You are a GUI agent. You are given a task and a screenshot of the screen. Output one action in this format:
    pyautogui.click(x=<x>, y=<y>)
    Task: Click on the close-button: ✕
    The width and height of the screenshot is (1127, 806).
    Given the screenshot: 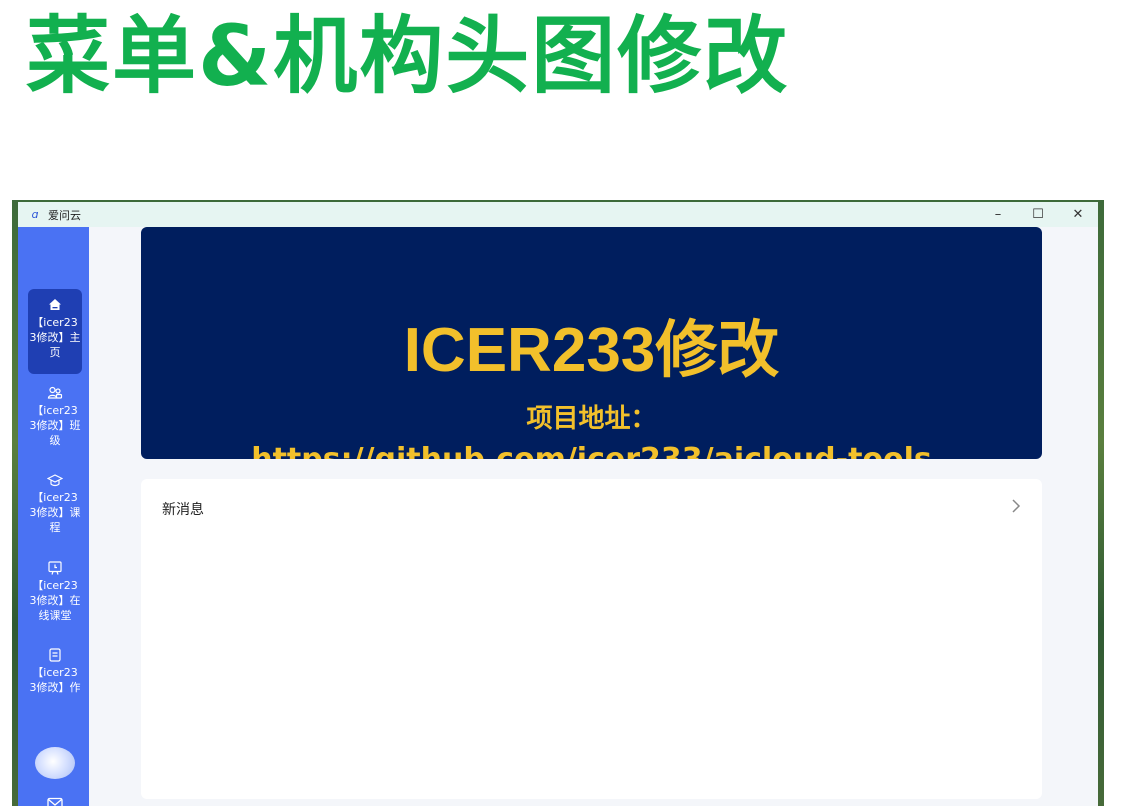 What is the action you would take?
    pyautogui.click(x=1078, y=214)
    